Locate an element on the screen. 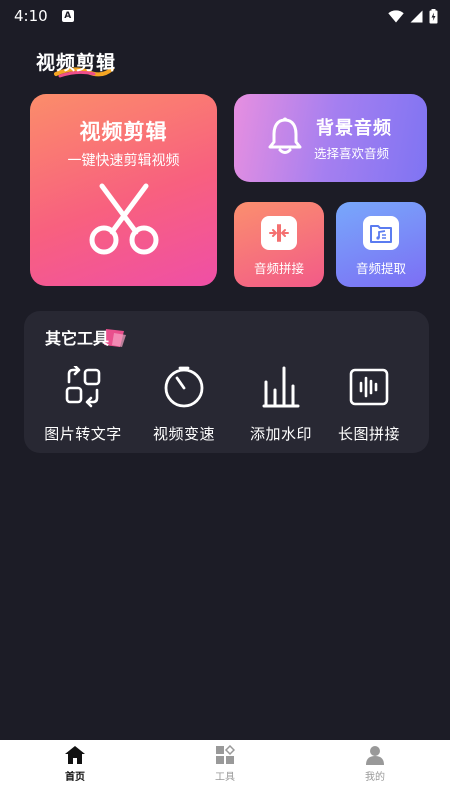 The height and width of the screenshot is (800, 450). audio-extract-icon-box is located at coordinates (381, 233).